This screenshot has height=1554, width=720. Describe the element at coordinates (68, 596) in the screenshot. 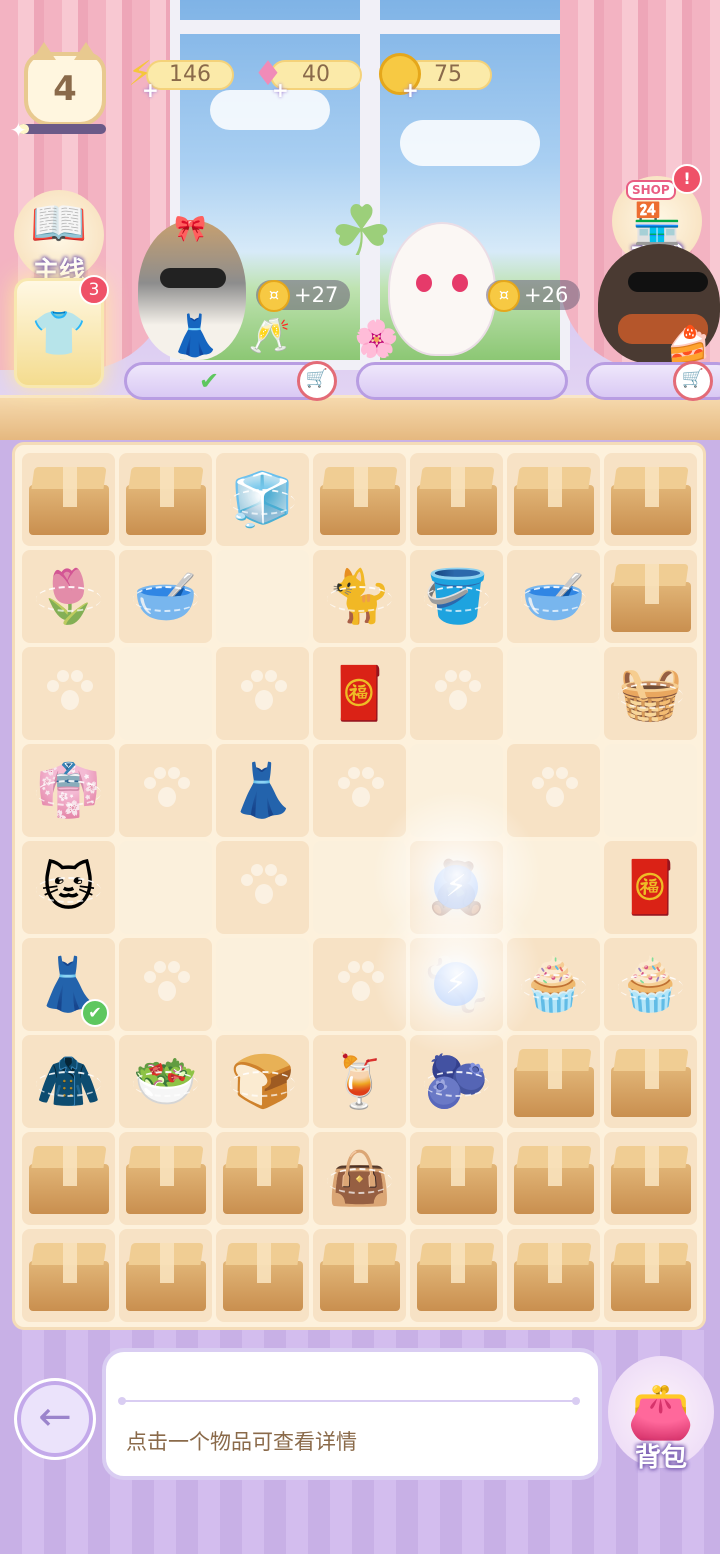

I see `board-cell-item: 🌷` at that location.